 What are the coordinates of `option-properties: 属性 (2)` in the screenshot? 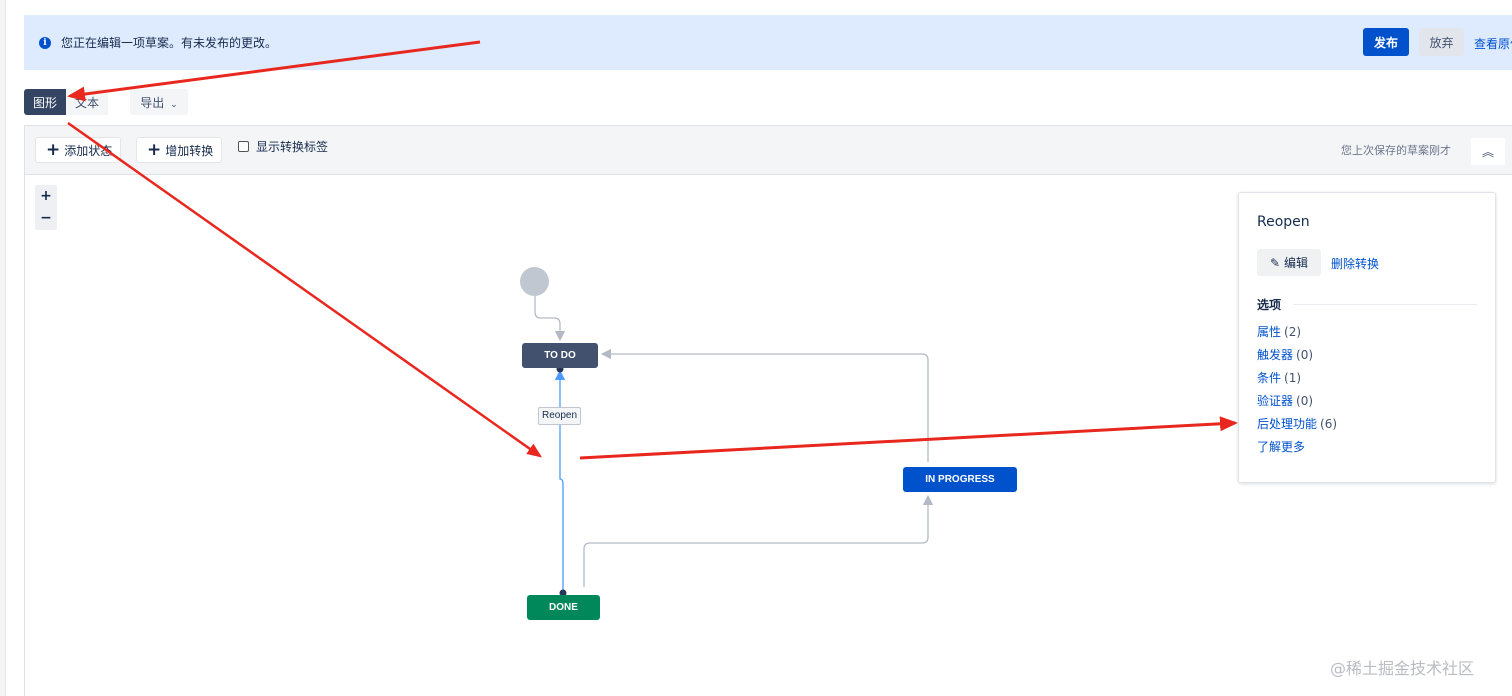 It's located at (1279, 331).